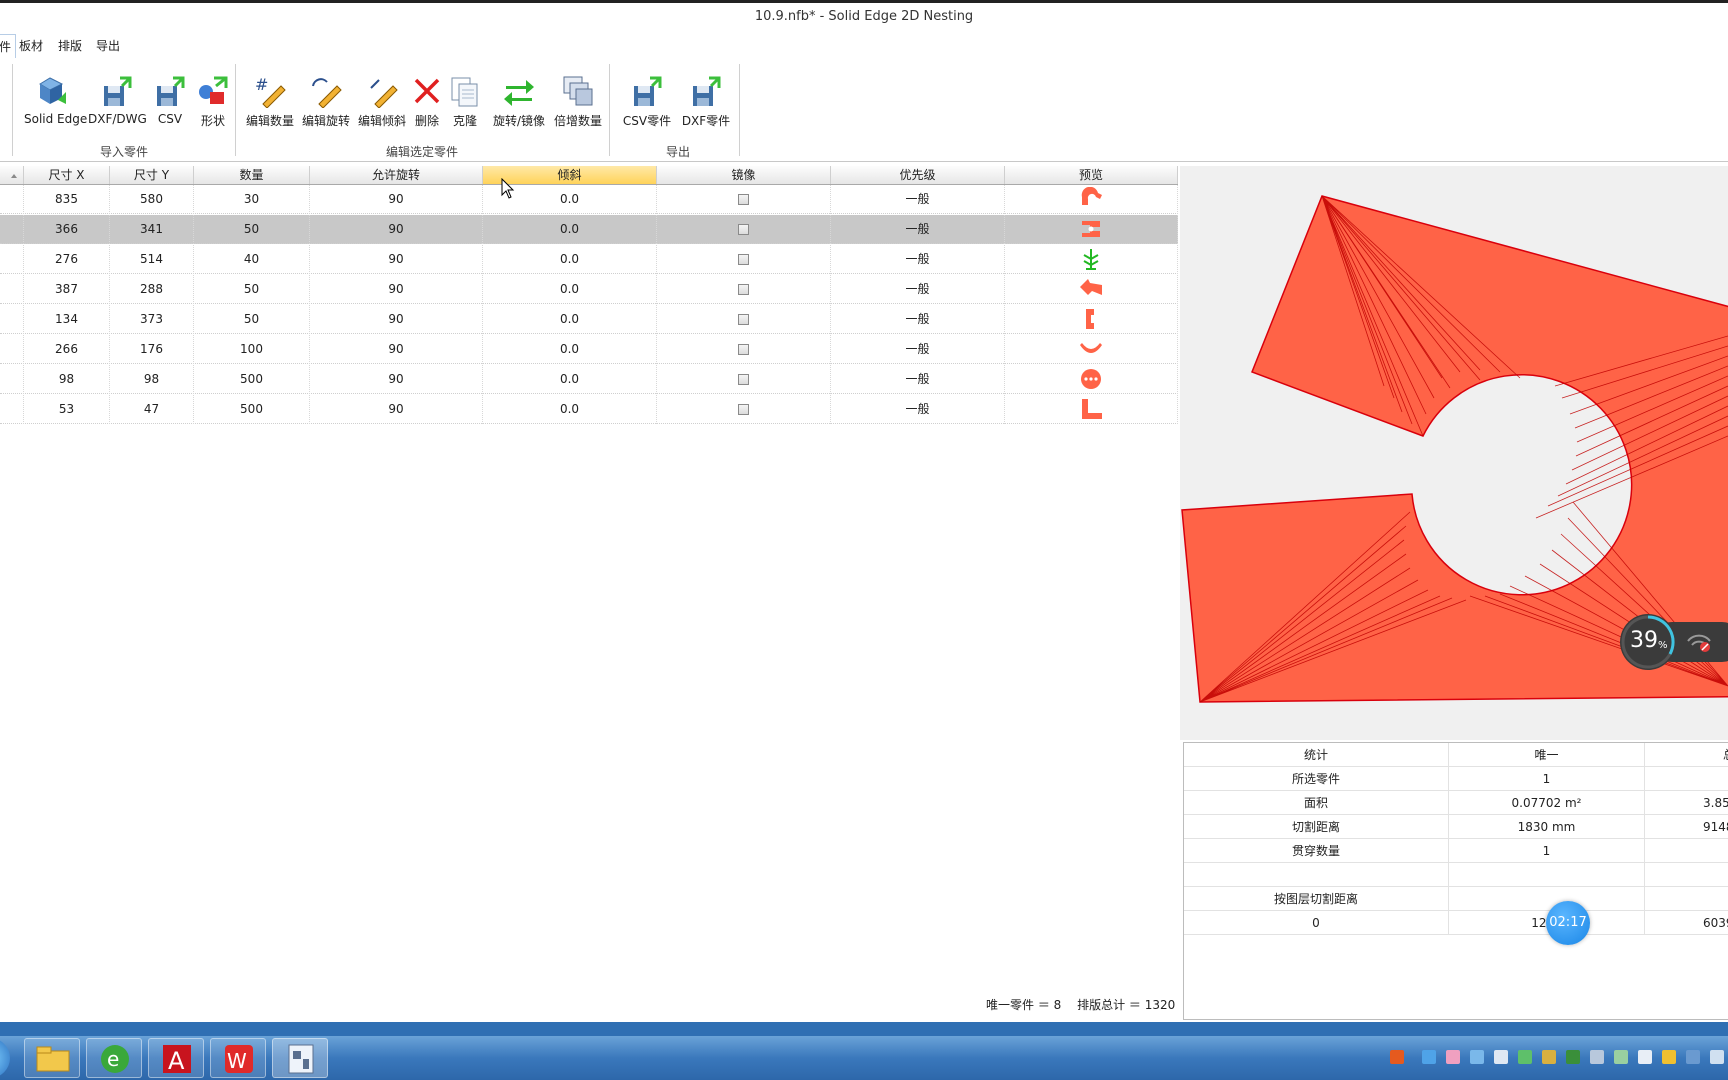 This screenshot has height=1080, width=1728. I want to click on import-csv-button: CSV, so click(170, 100).